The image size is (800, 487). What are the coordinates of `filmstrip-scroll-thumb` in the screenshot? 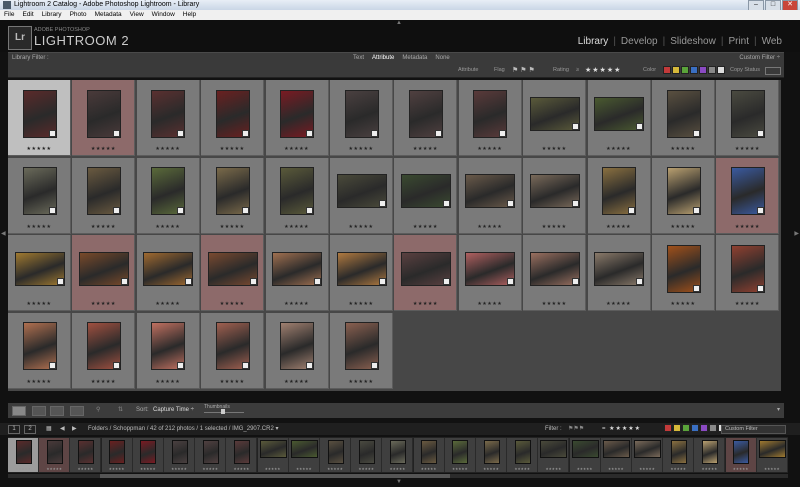 It's located at (275, 476).